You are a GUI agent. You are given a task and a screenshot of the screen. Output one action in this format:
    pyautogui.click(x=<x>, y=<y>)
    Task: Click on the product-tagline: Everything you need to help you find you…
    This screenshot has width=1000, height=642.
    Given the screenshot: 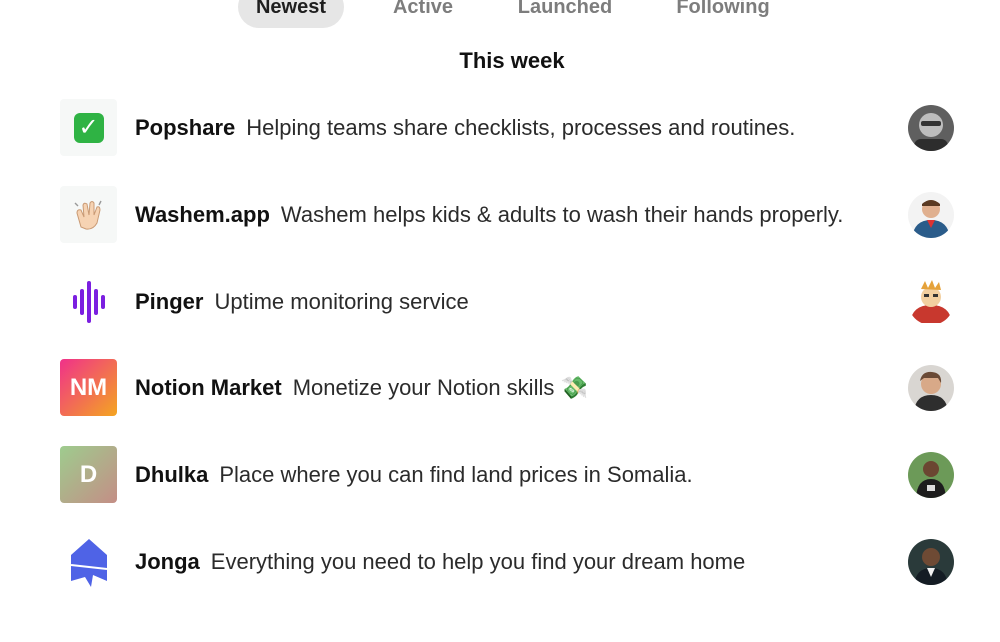 What is the action you would take?
    pyautogui.click(x=478, y=561)
    